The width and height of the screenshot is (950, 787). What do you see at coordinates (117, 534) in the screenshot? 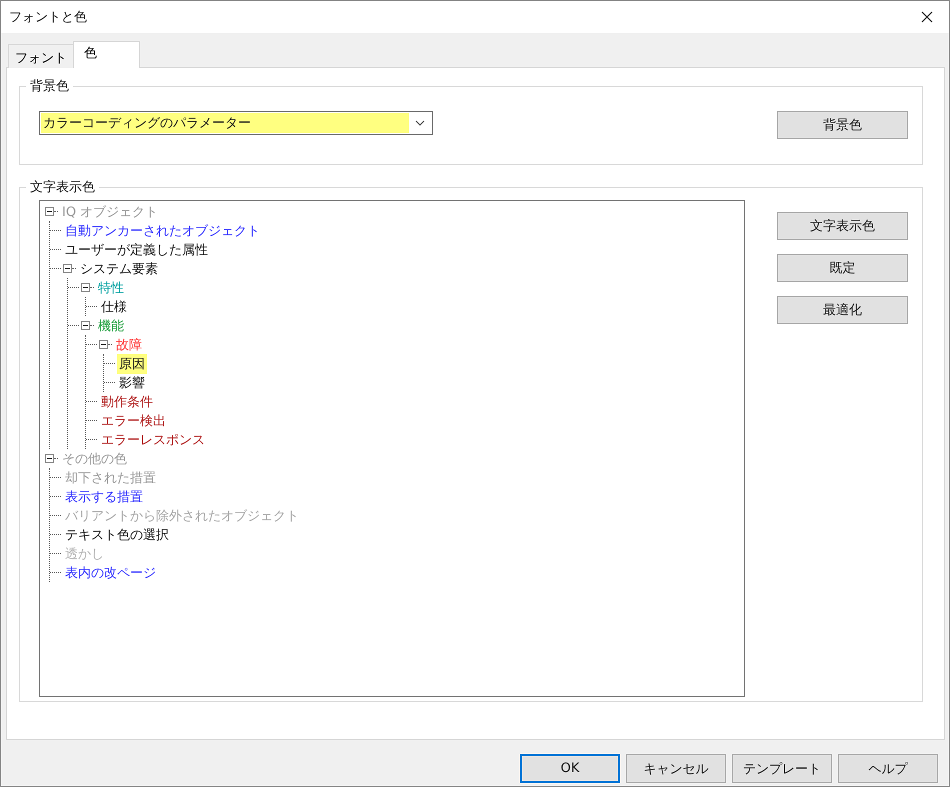
I see `tree-item: テキスト色の選択` at bounding box center [117, 534].